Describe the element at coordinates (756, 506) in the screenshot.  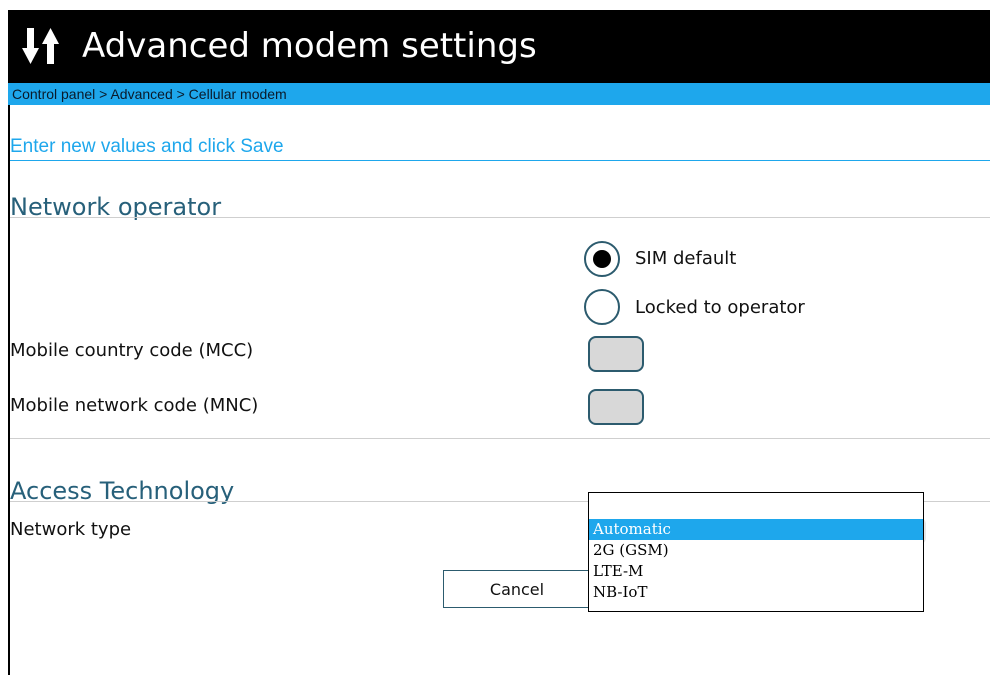
I see `dropdown-filter-area` at that location.